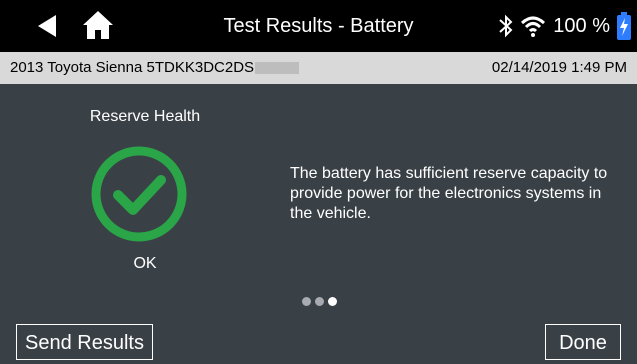 Image resolution: width=637 pixels, height=364 pixels. Describe the element at coordinates (132, 67) in the screenshot. I see `vehicle-text: 2013 Toyota Sienna 5TDKK3DC2DS` at that location.